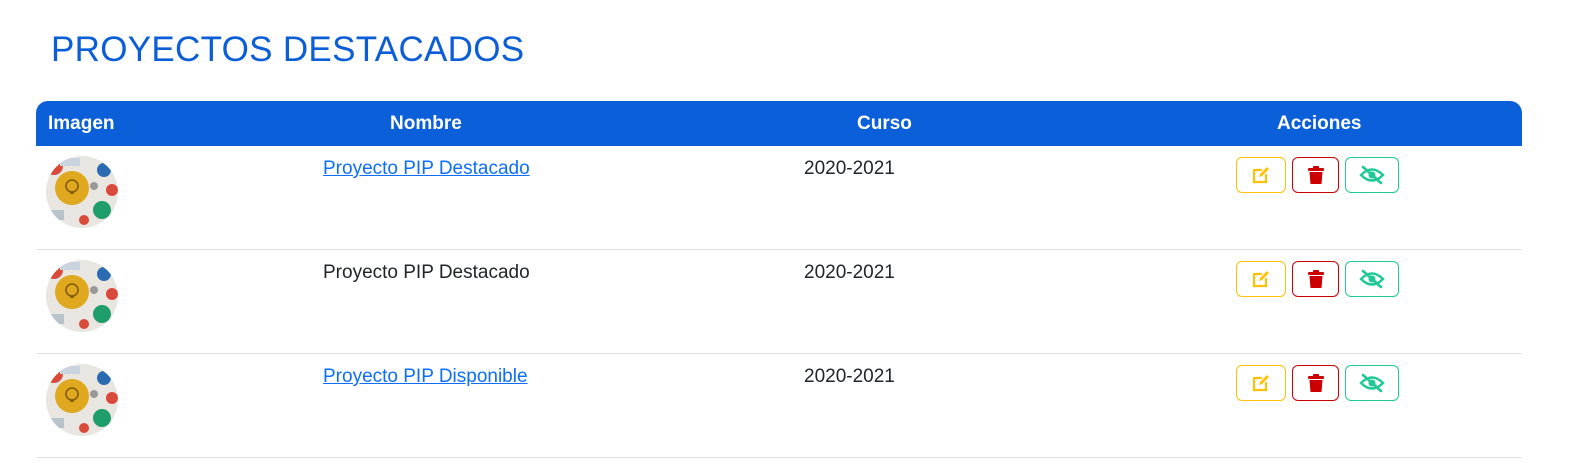  I want to click on header-name: Nombre, so click(426, 123).